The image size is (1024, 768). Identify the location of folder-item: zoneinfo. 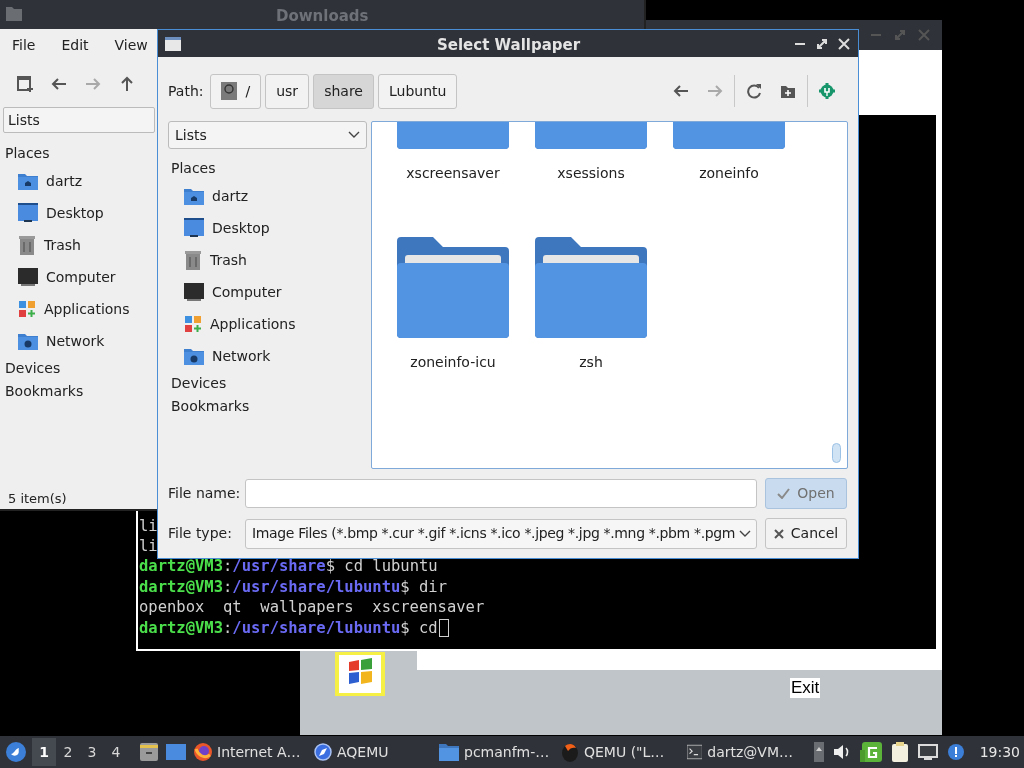
(729, 172).